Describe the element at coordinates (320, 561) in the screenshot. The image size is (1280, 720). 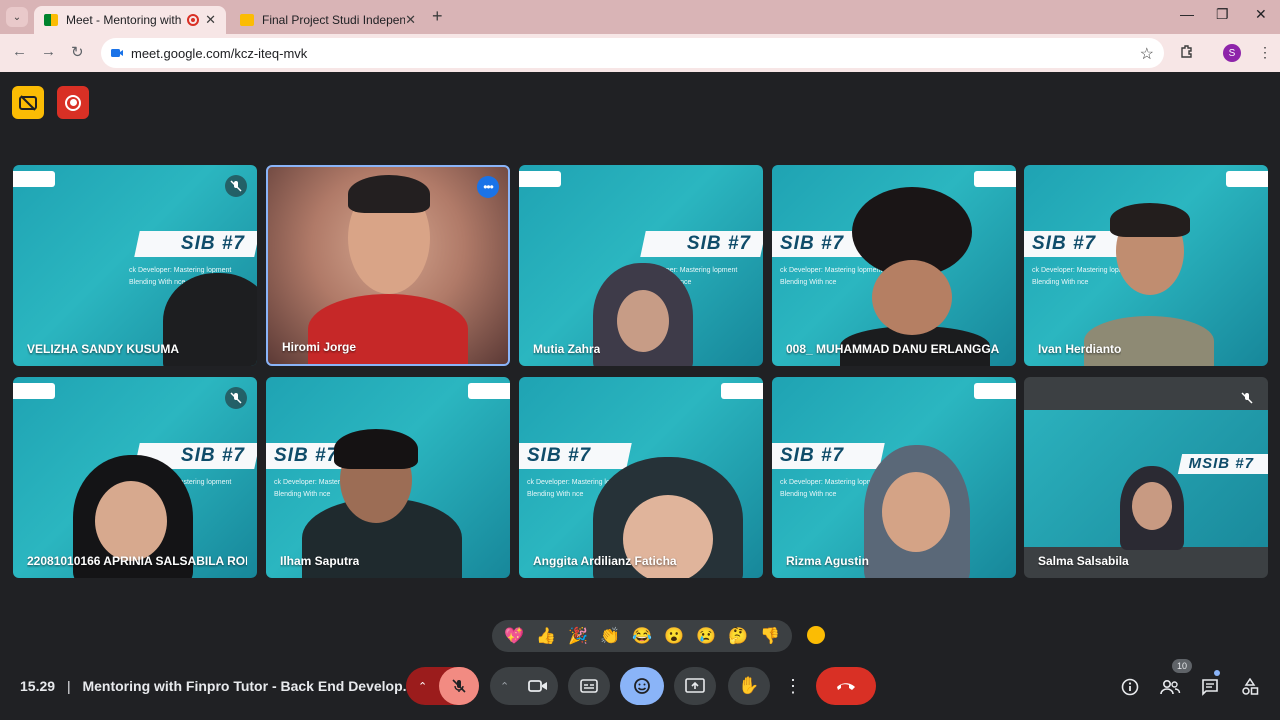
I see `participant-name: Ilham Saputra` at that location.